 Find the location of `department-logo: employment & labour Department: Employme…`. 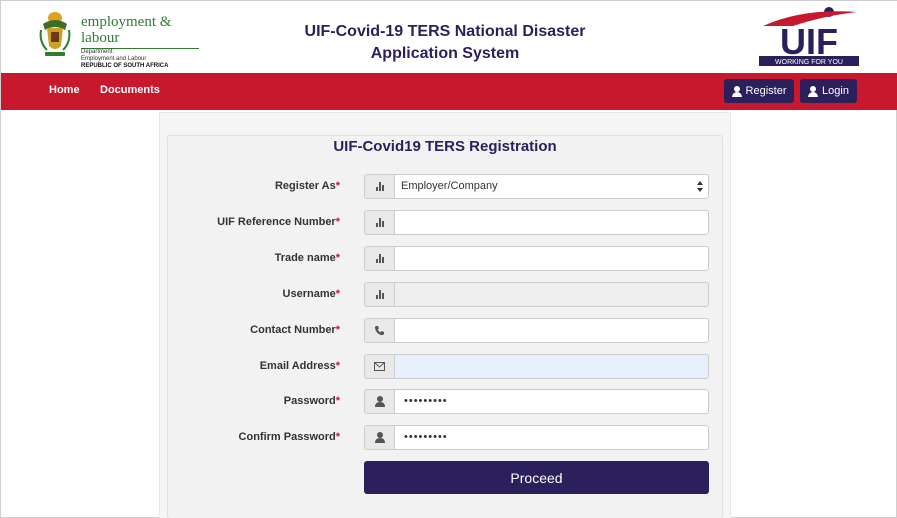

department-logo: employment & labour Department: Employme… is located at coordinates (122, 39).